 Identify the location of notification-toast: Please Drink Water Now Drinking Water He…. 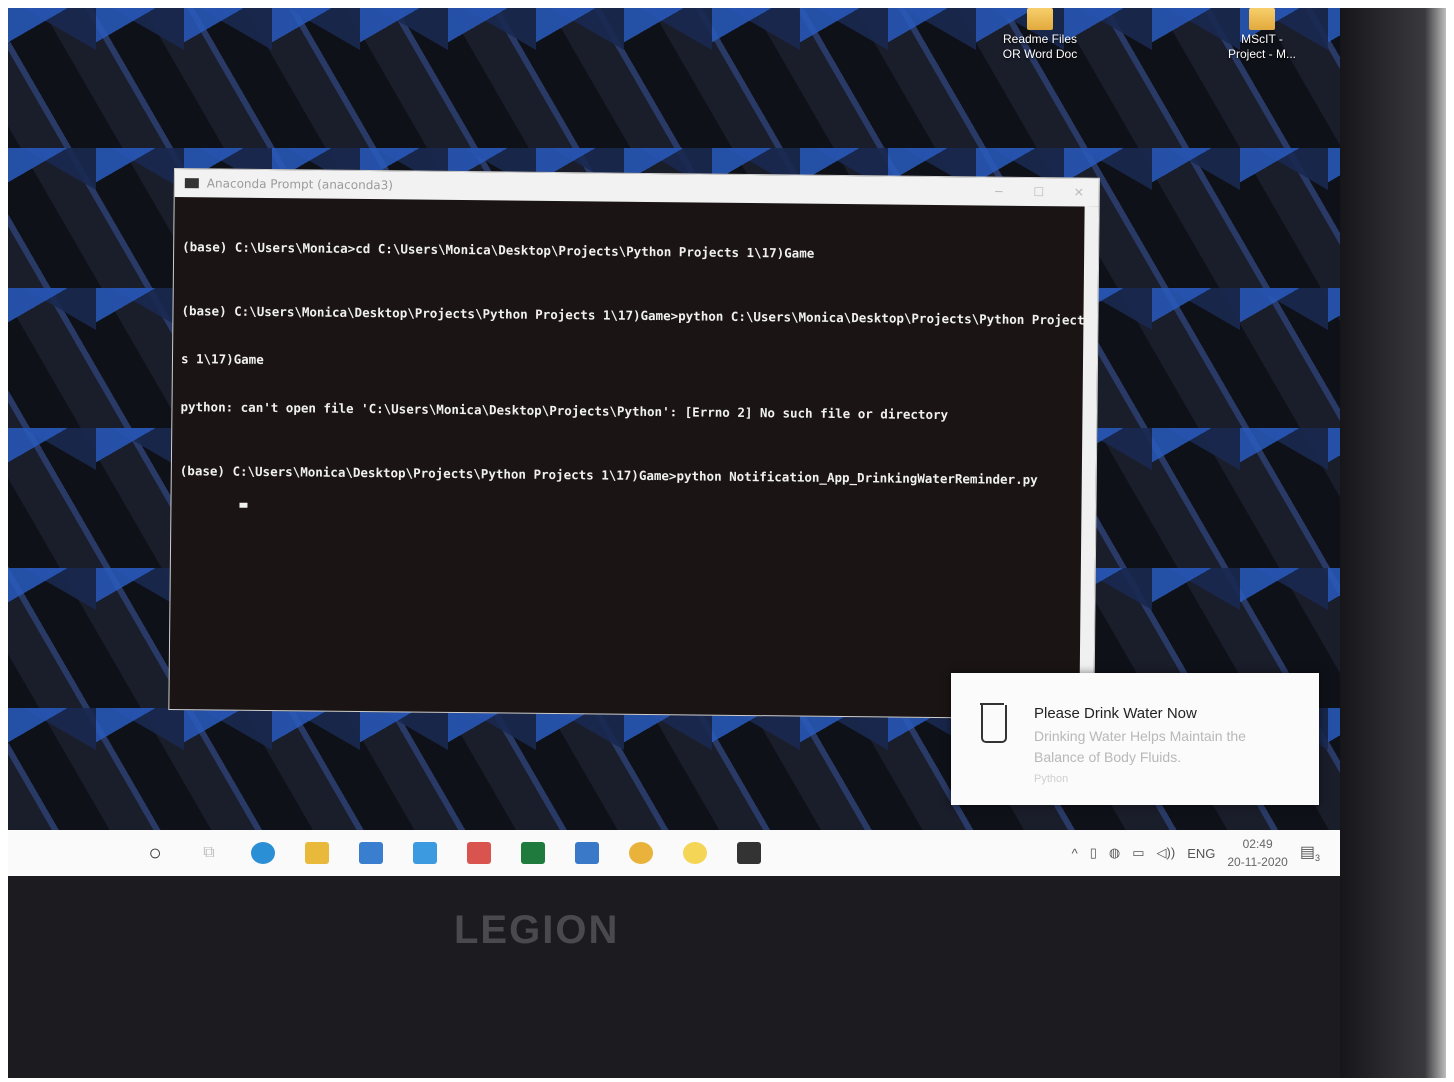
(1135, 739).